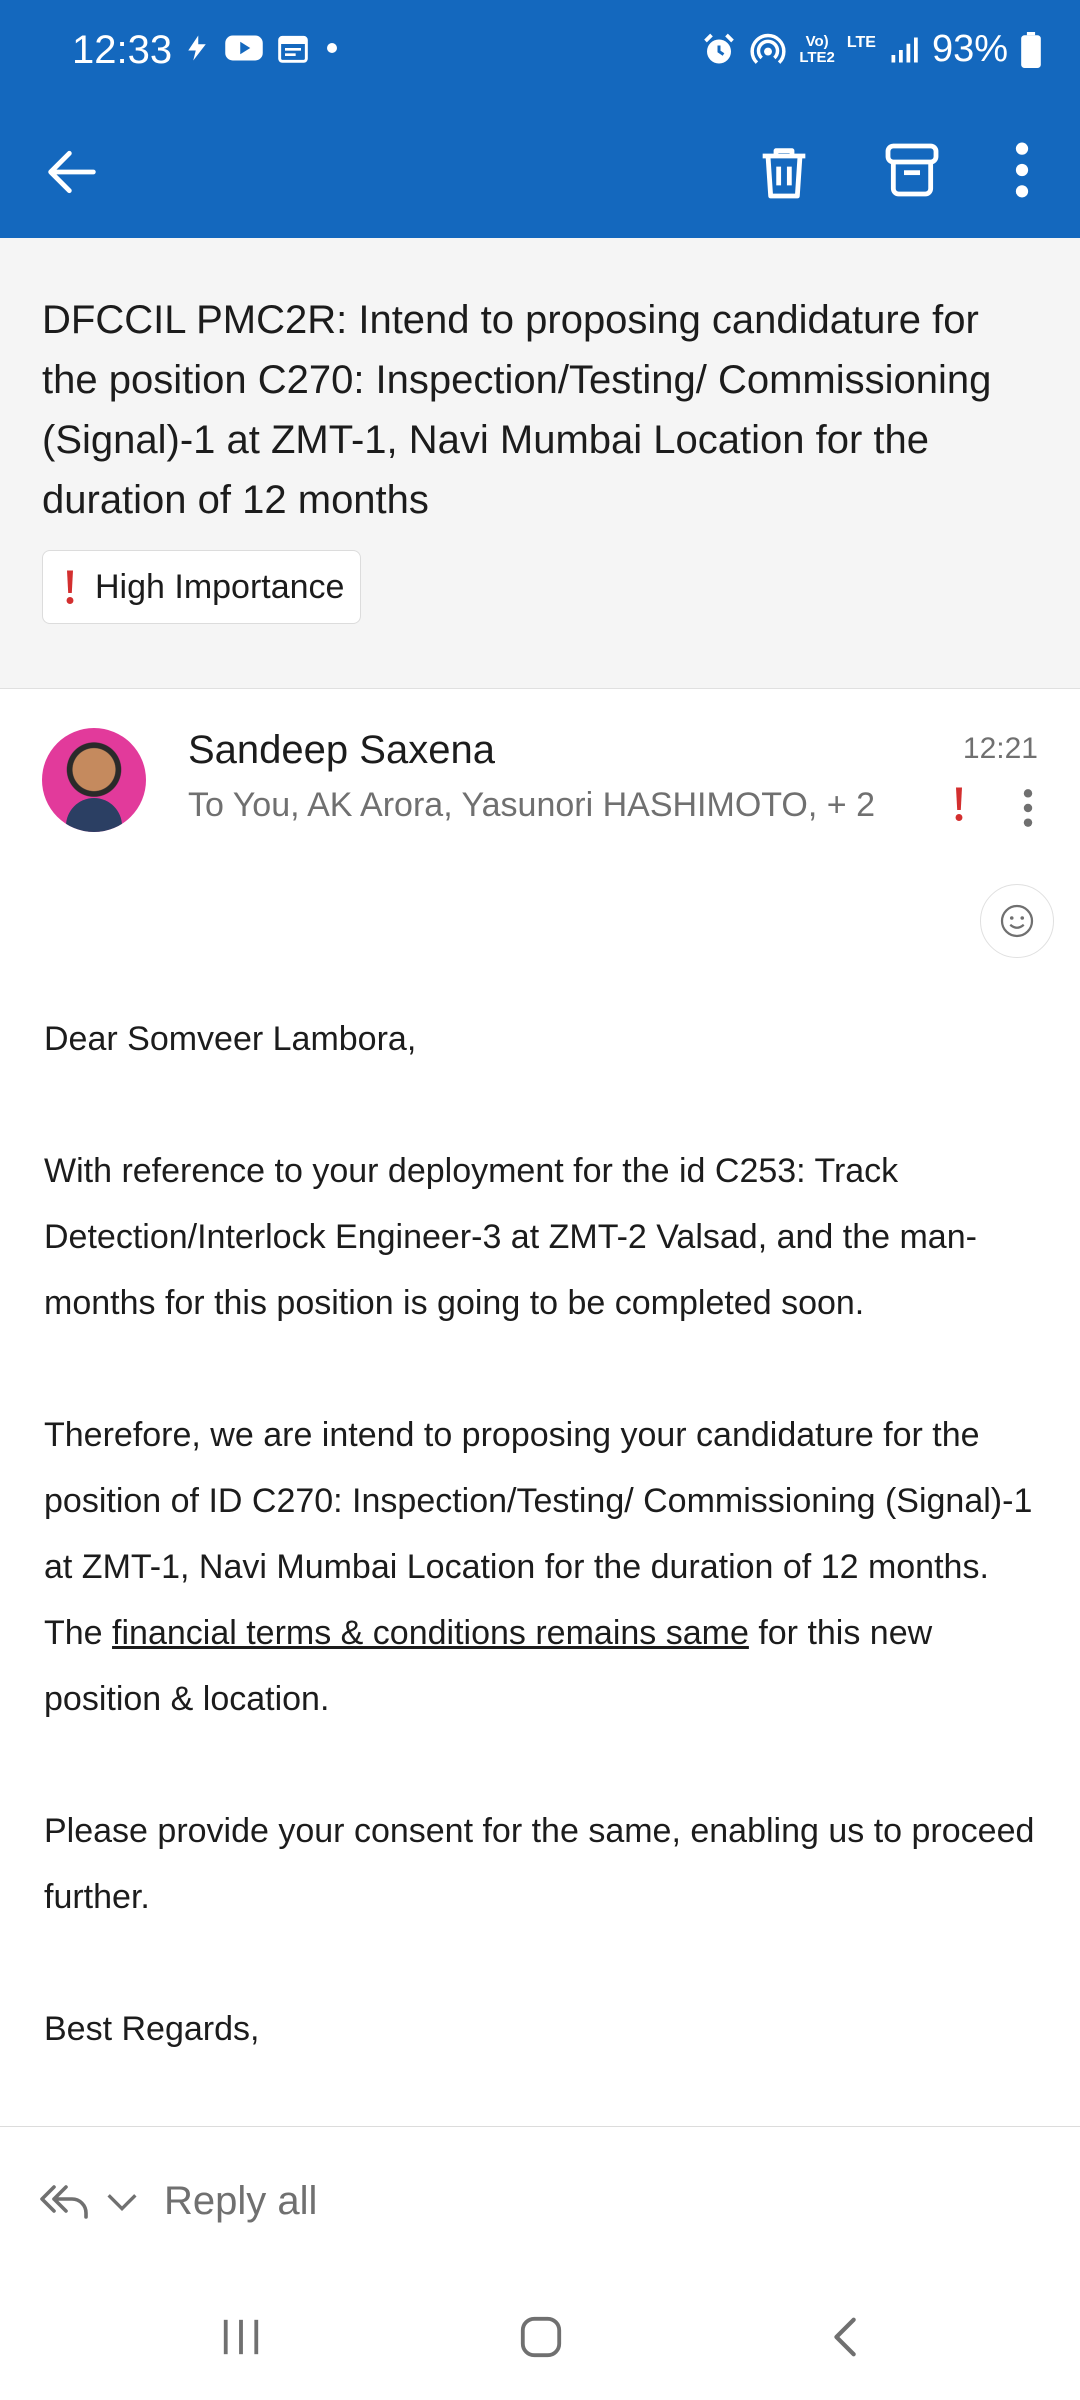 Image resolution: width=1080 pixels, height=2400 pixels. I want to click on avatar, so click(94, 780).